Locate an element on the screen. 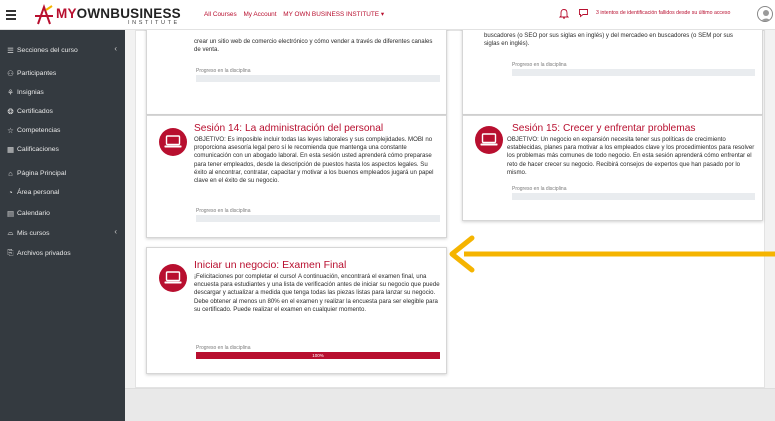  sidebar-item-label: Archivos privados is located at coordinates (44, 253).